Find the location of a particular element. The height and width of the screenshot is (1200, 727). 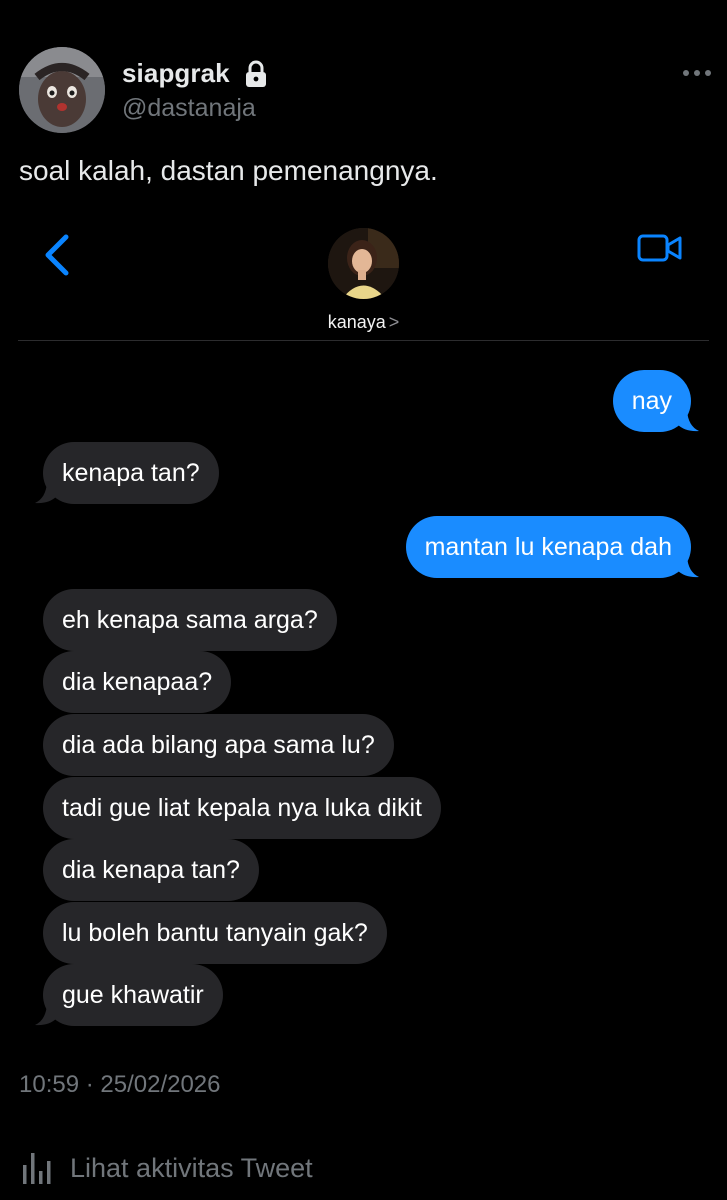

incoming-message: tadi gue liat kepala nya luka dikit is located at coordinates (242, 808).